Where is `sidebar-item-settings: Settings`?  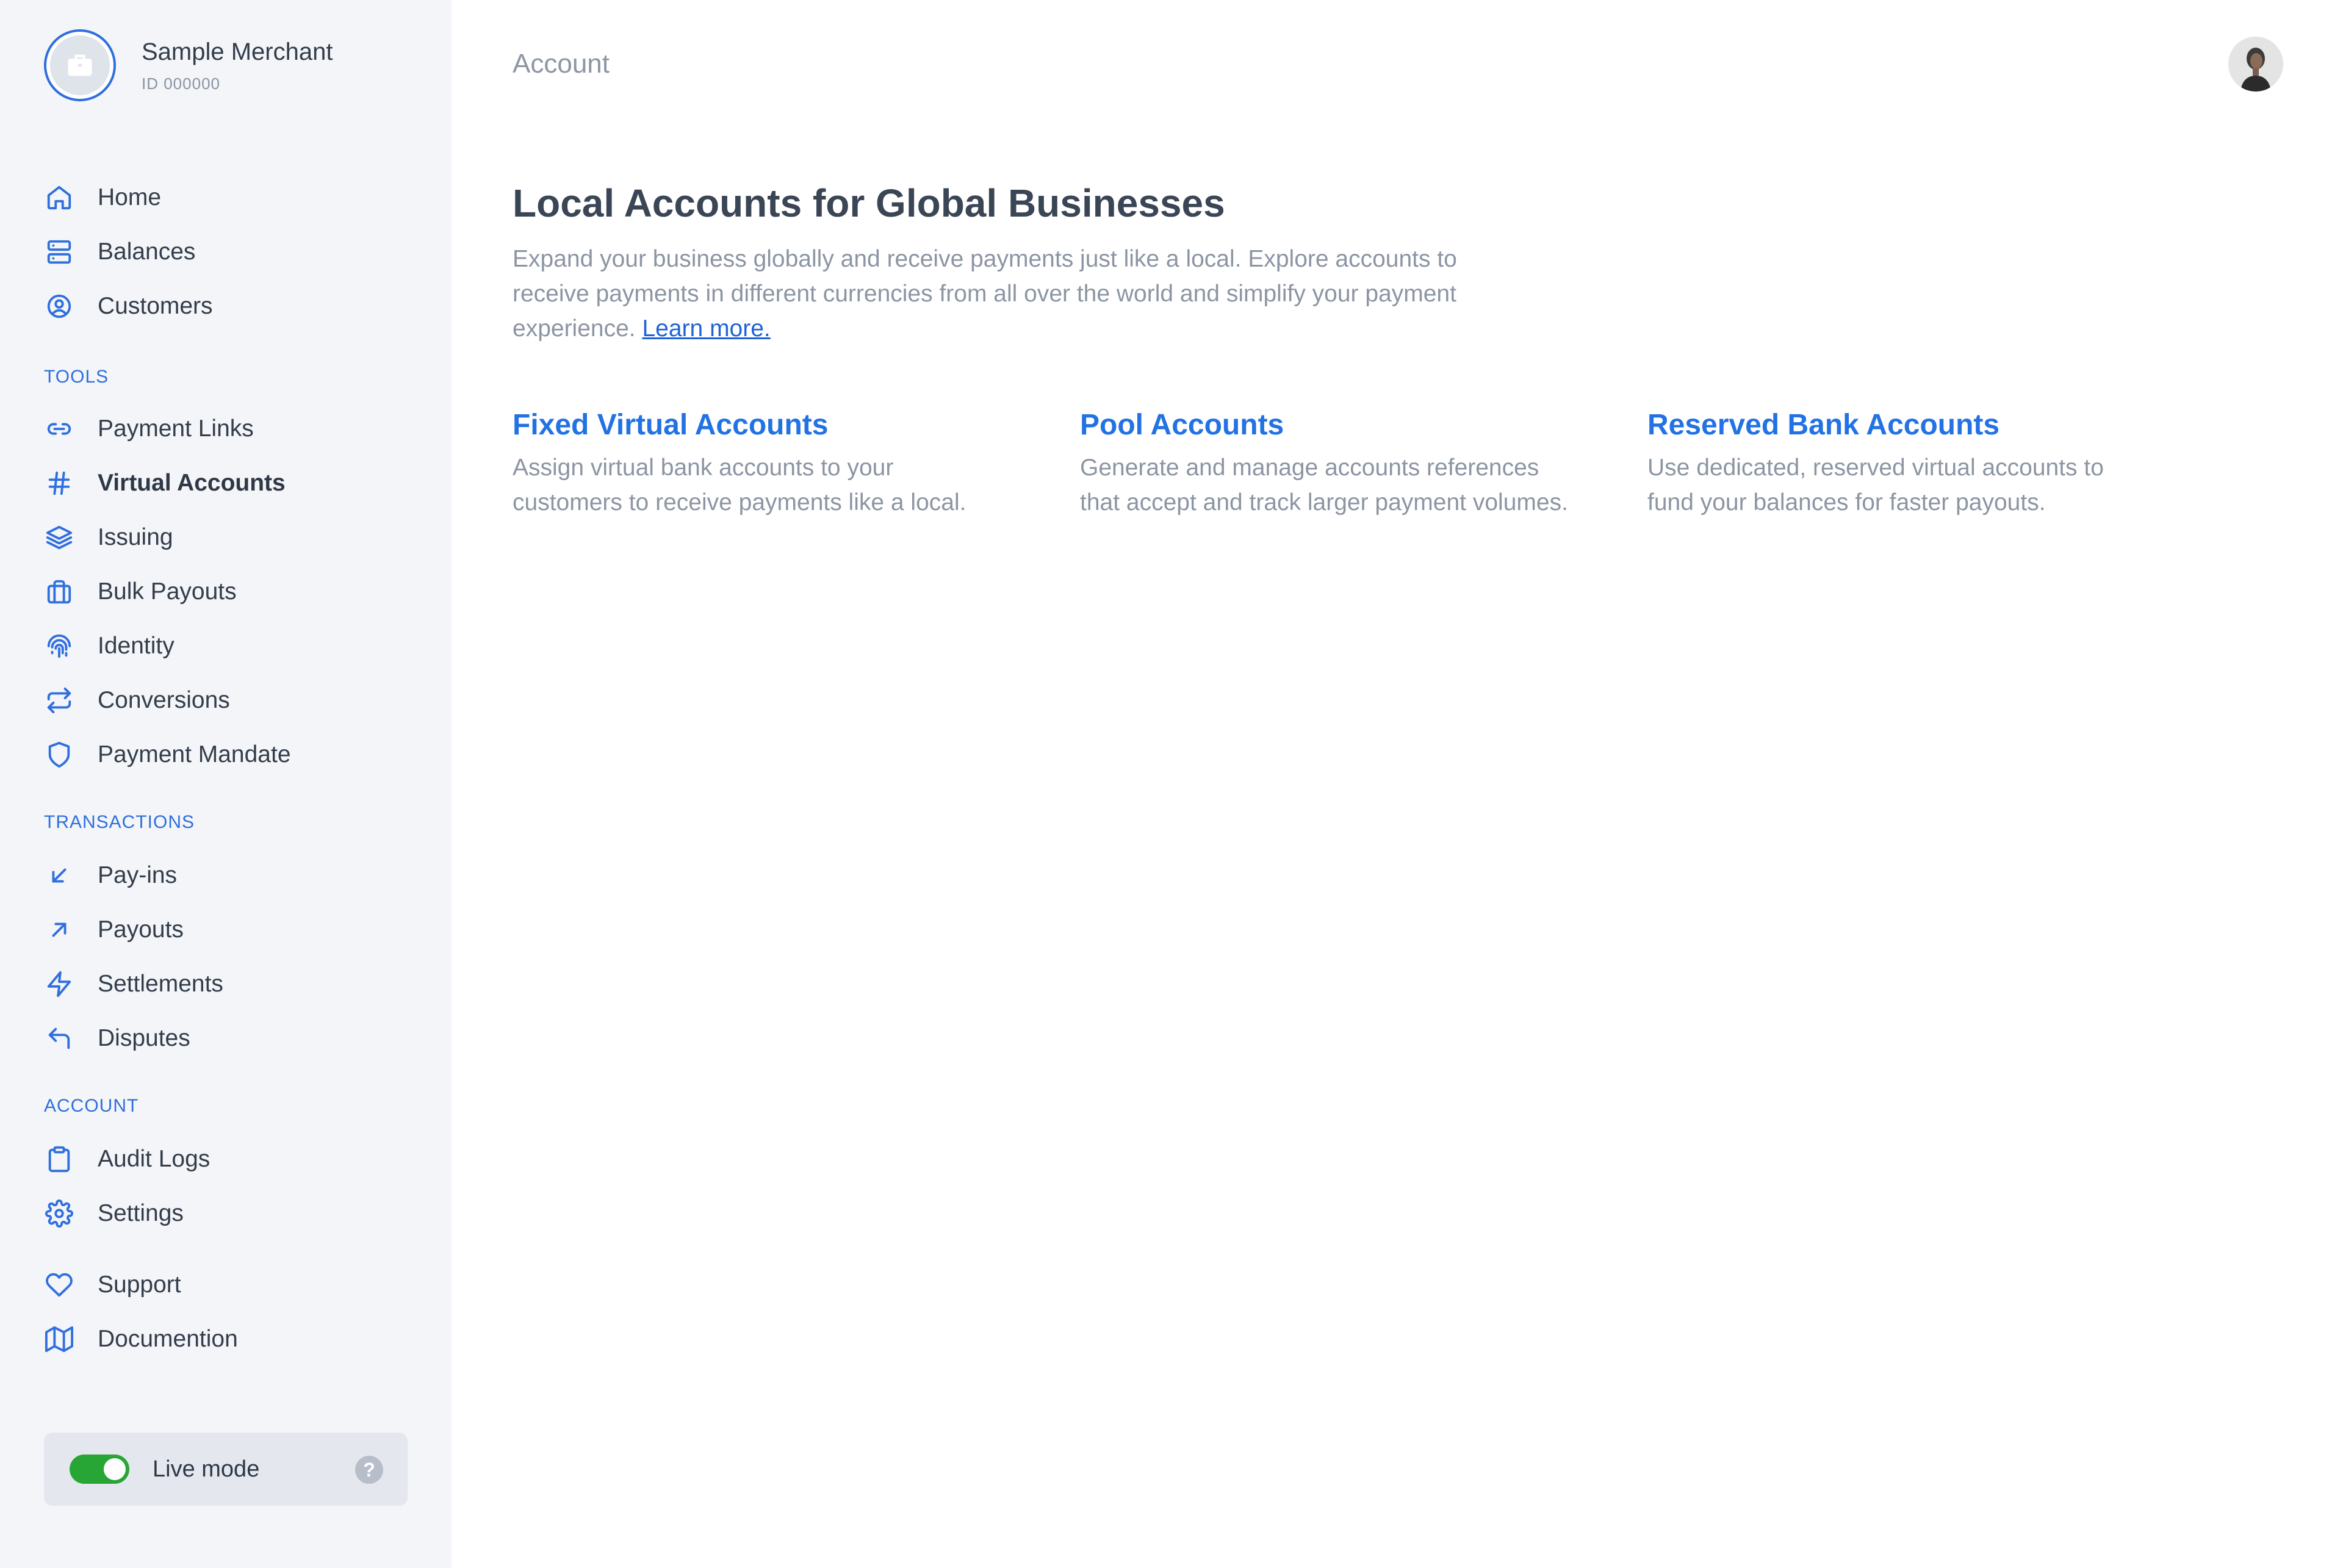 sidebar-item-settings: Settings is located at coordinates (114, 1213).